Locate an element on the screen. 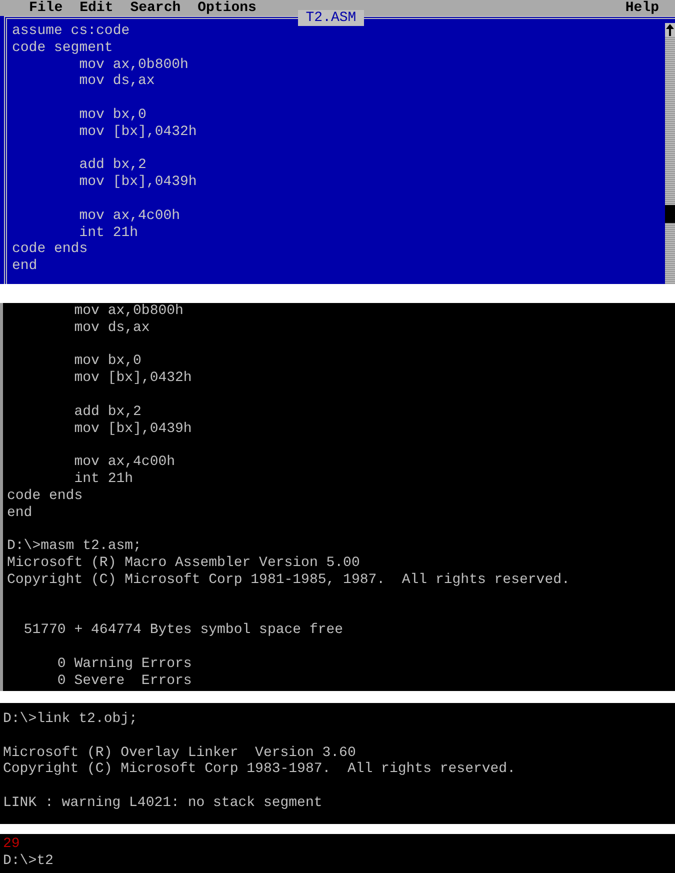 This screenshot has width=675, height=873. code-line: mov [bx],0439h is located at coordinates (138, 182).